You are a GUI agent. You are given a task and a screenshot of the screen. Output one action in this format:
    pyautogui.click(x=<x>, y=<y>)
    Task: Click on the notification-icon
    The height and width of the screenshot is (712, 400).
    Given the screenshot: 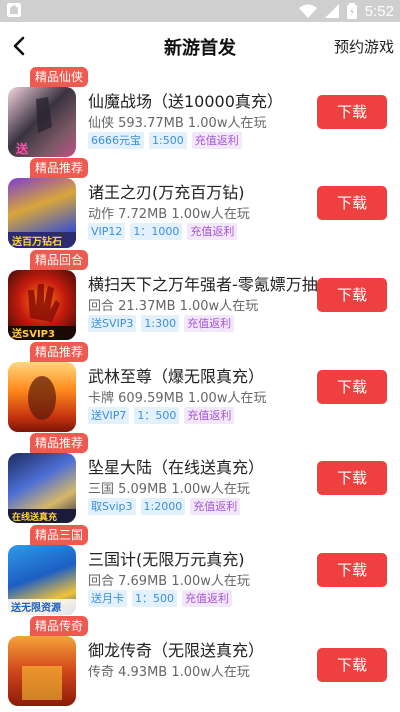 What is the action you would take?
    pyautogui.click(x=14, y=10)
    